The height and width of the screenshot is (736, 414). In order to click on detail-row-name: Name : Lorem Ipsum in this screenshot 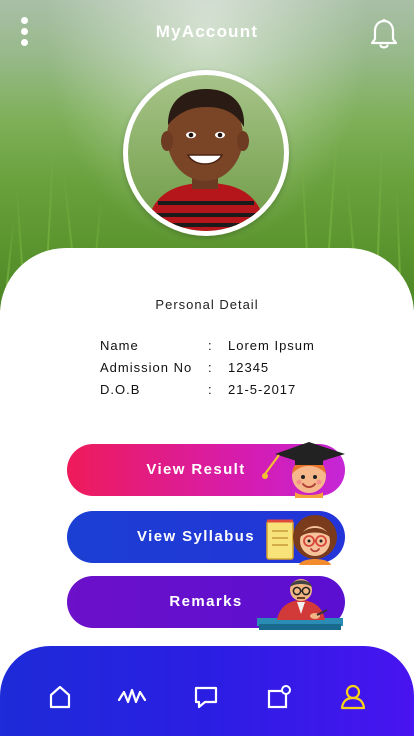, I will do `click(230, 349)`.